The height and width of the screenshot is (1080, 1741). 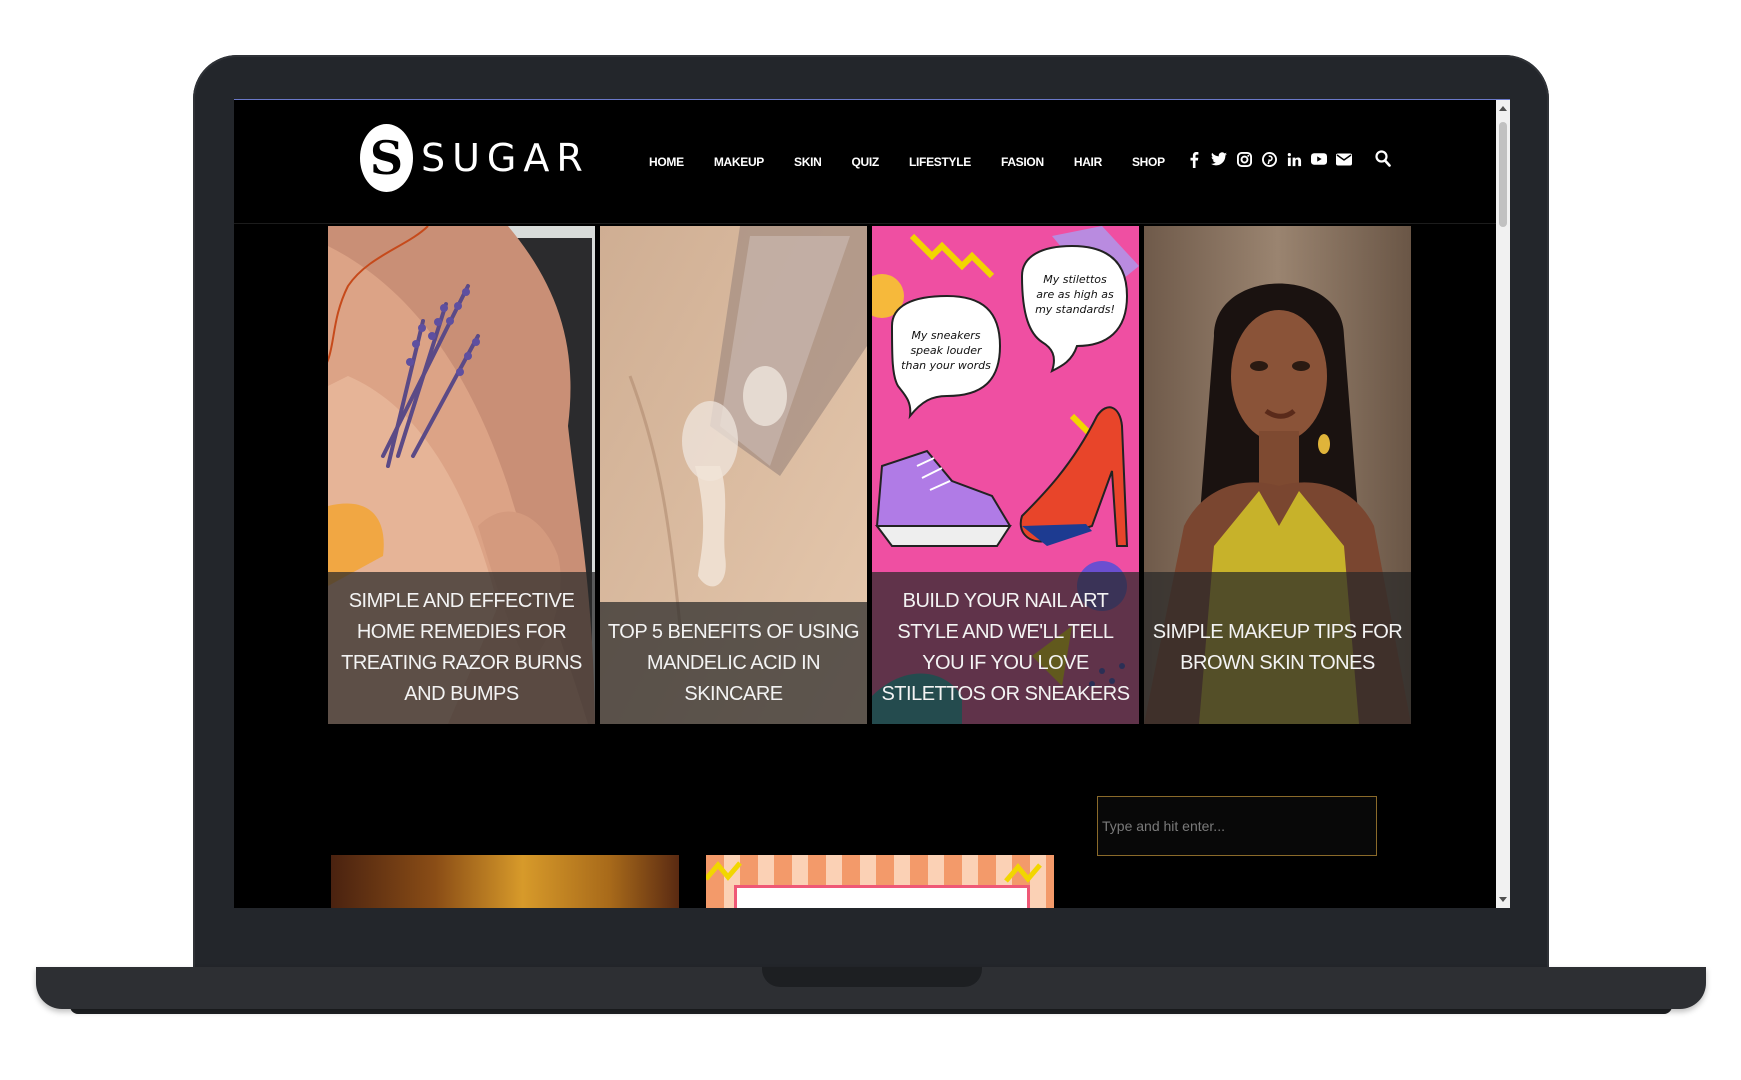 What do you see at coordinates (1277, 648) in the screenshot?
I see `card-title: SIMPLE MAKEUP TIPS FOR BROWN SKIN TONES` at bounding box center [1277, 648].